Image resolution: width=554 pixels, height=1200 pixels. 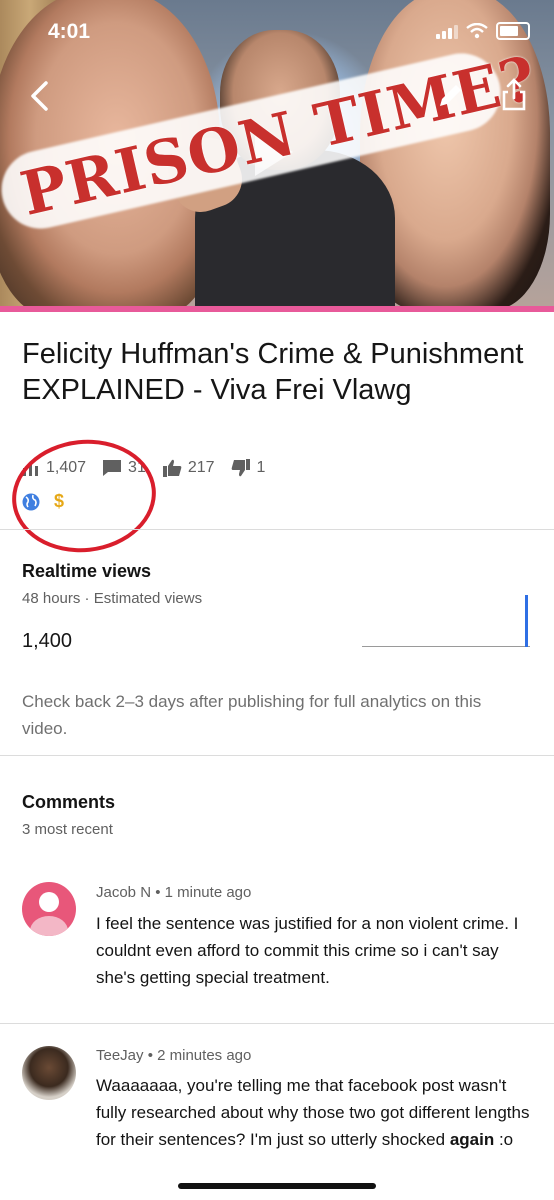 I want to click on edit-icon, so click(x=451, y=95).